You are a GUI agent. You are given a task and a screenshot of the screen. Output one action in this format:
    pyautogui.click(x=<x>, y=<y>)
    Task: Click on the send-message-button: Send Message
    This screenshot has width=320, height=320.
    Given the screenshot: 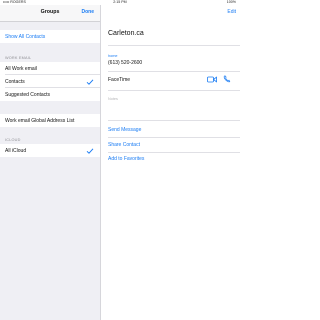 What is the action you would take?
    pyautogui.click(x=124, y=130)
    